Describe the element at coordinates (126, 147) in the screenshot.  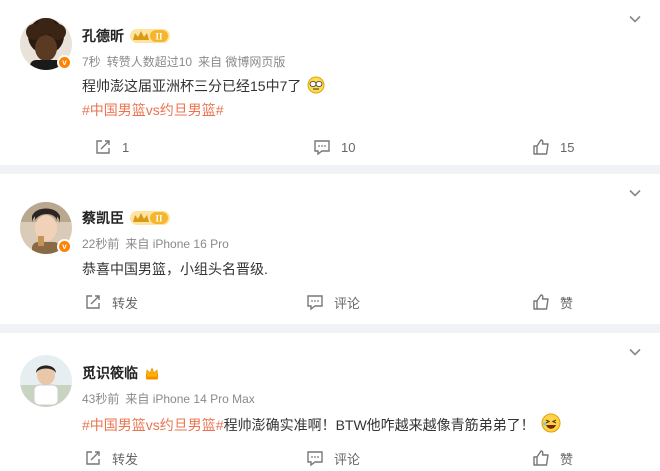
I see `repost-count: 1` at that location.